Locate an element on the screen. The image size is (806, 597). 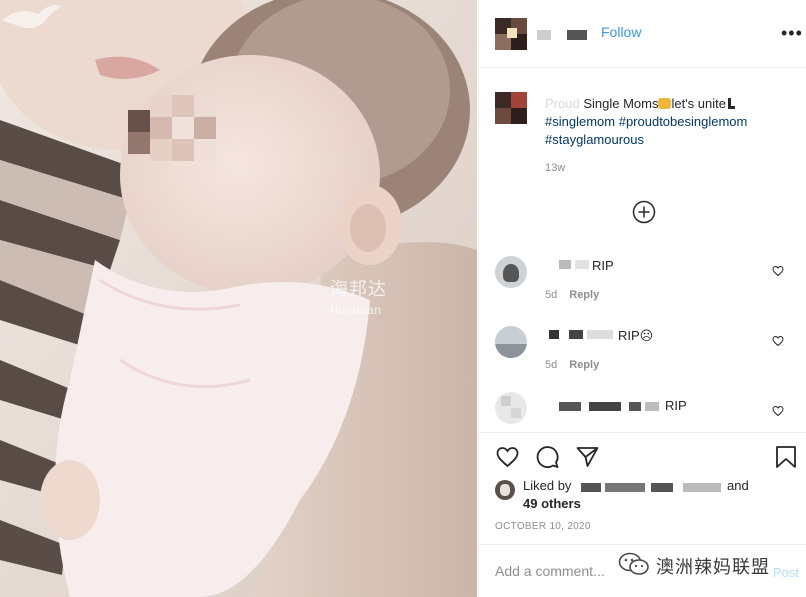
author-avatar is located at coordinates (511, 34).